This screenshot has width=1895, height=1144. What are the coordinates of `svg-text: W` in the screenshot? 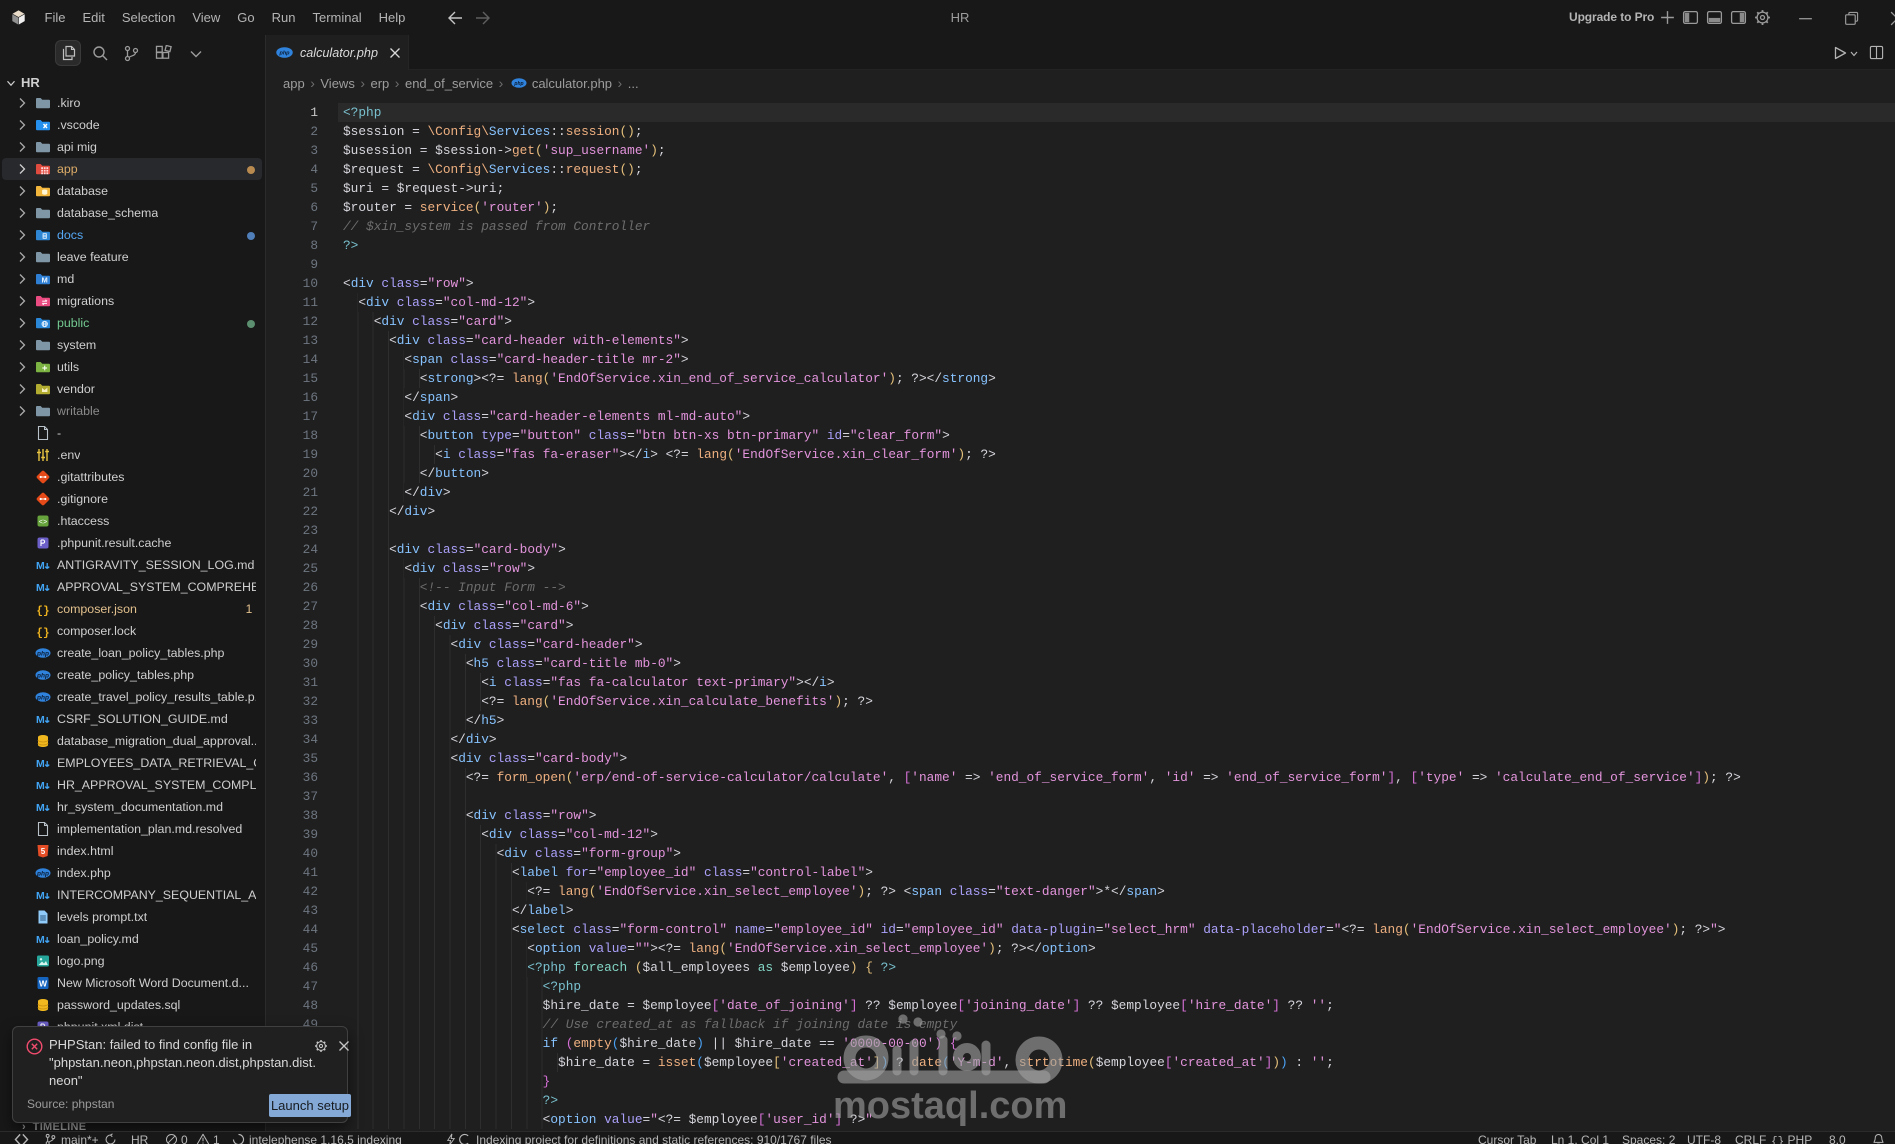 It's located at (43, 984).